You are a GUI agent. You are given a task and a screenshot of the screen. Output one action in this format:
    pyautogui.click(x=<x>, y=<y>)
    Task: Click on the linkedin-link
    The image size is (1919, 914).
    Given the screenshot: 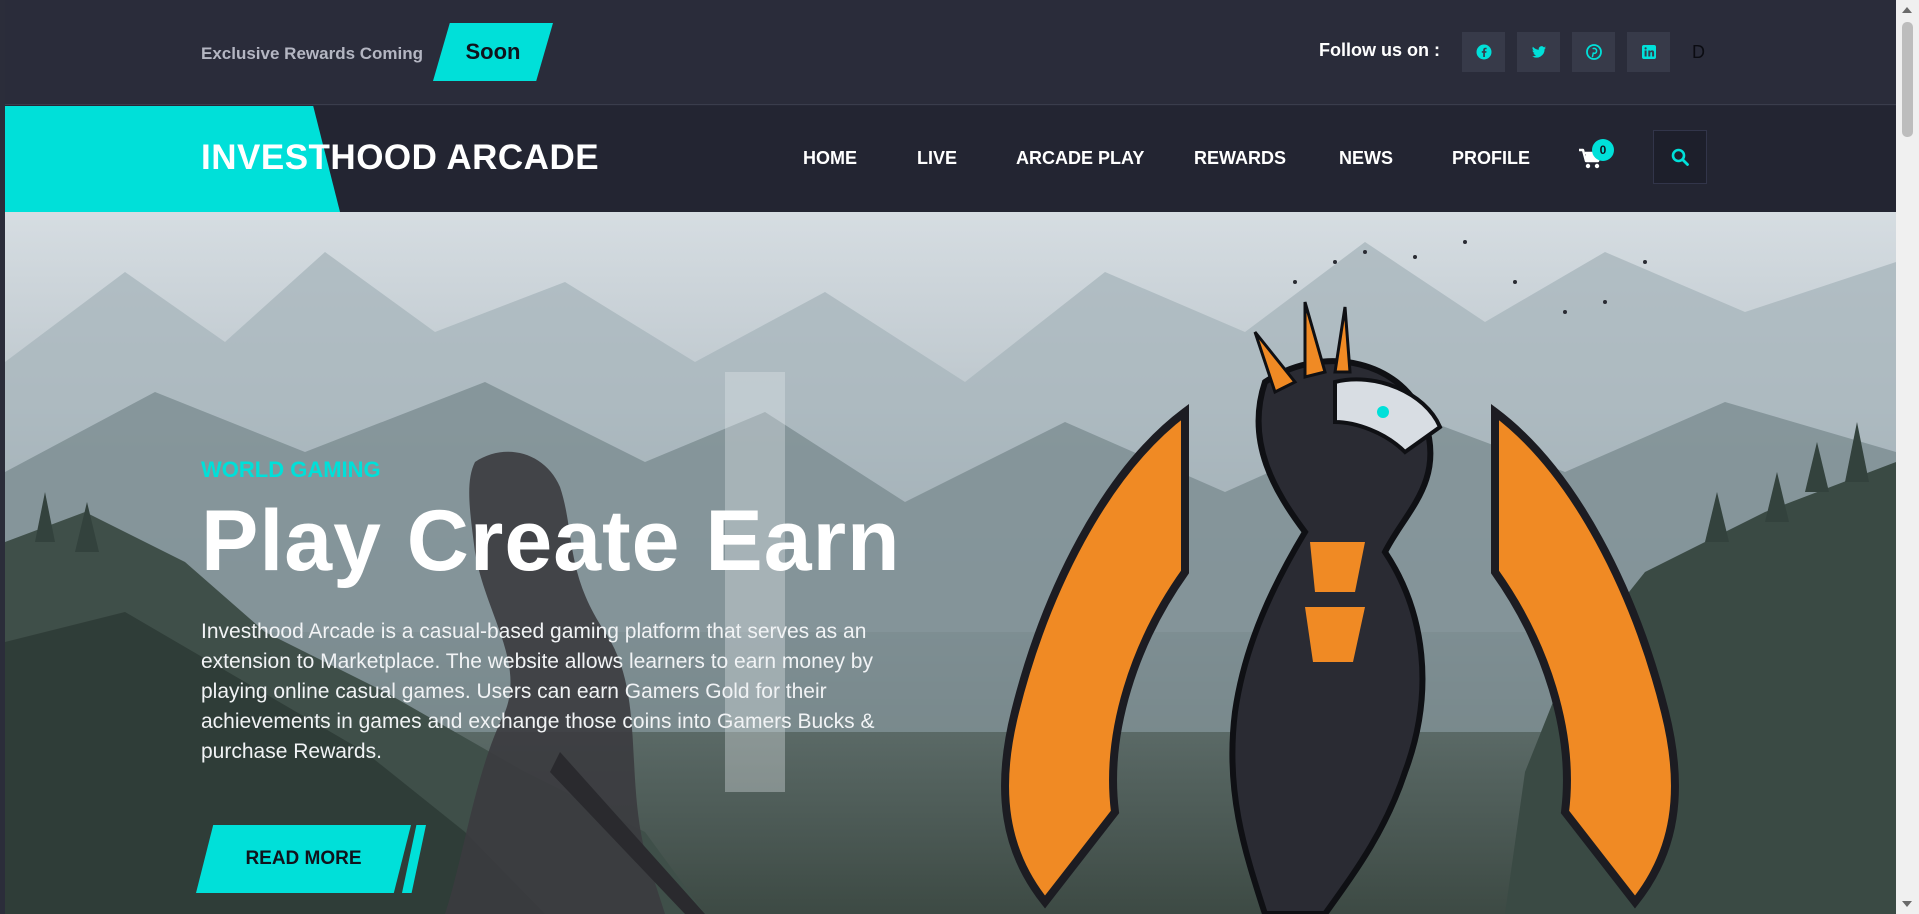 What is the action you would take?
    pyautogui.click(x=1648, y=52)
    